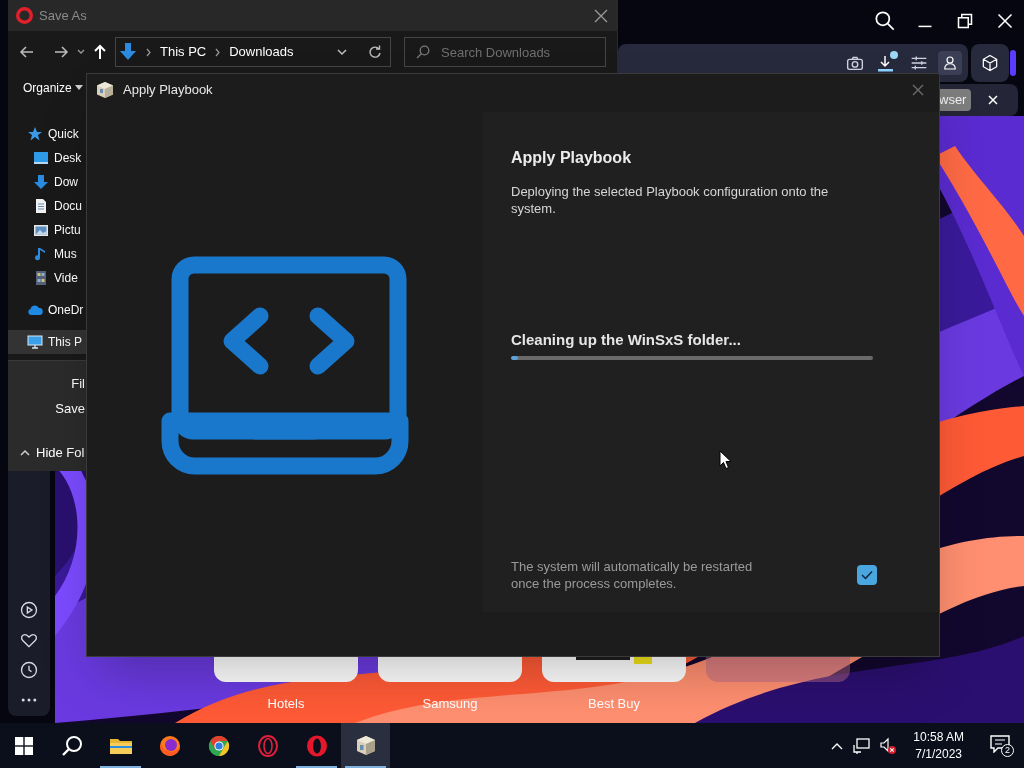 The height and width of the screenshot is (768, 1024). What do you see at coordinates (47, 230) in the screenshot?
I see `nav-item: Pictu` at bounding box center [47, 230].